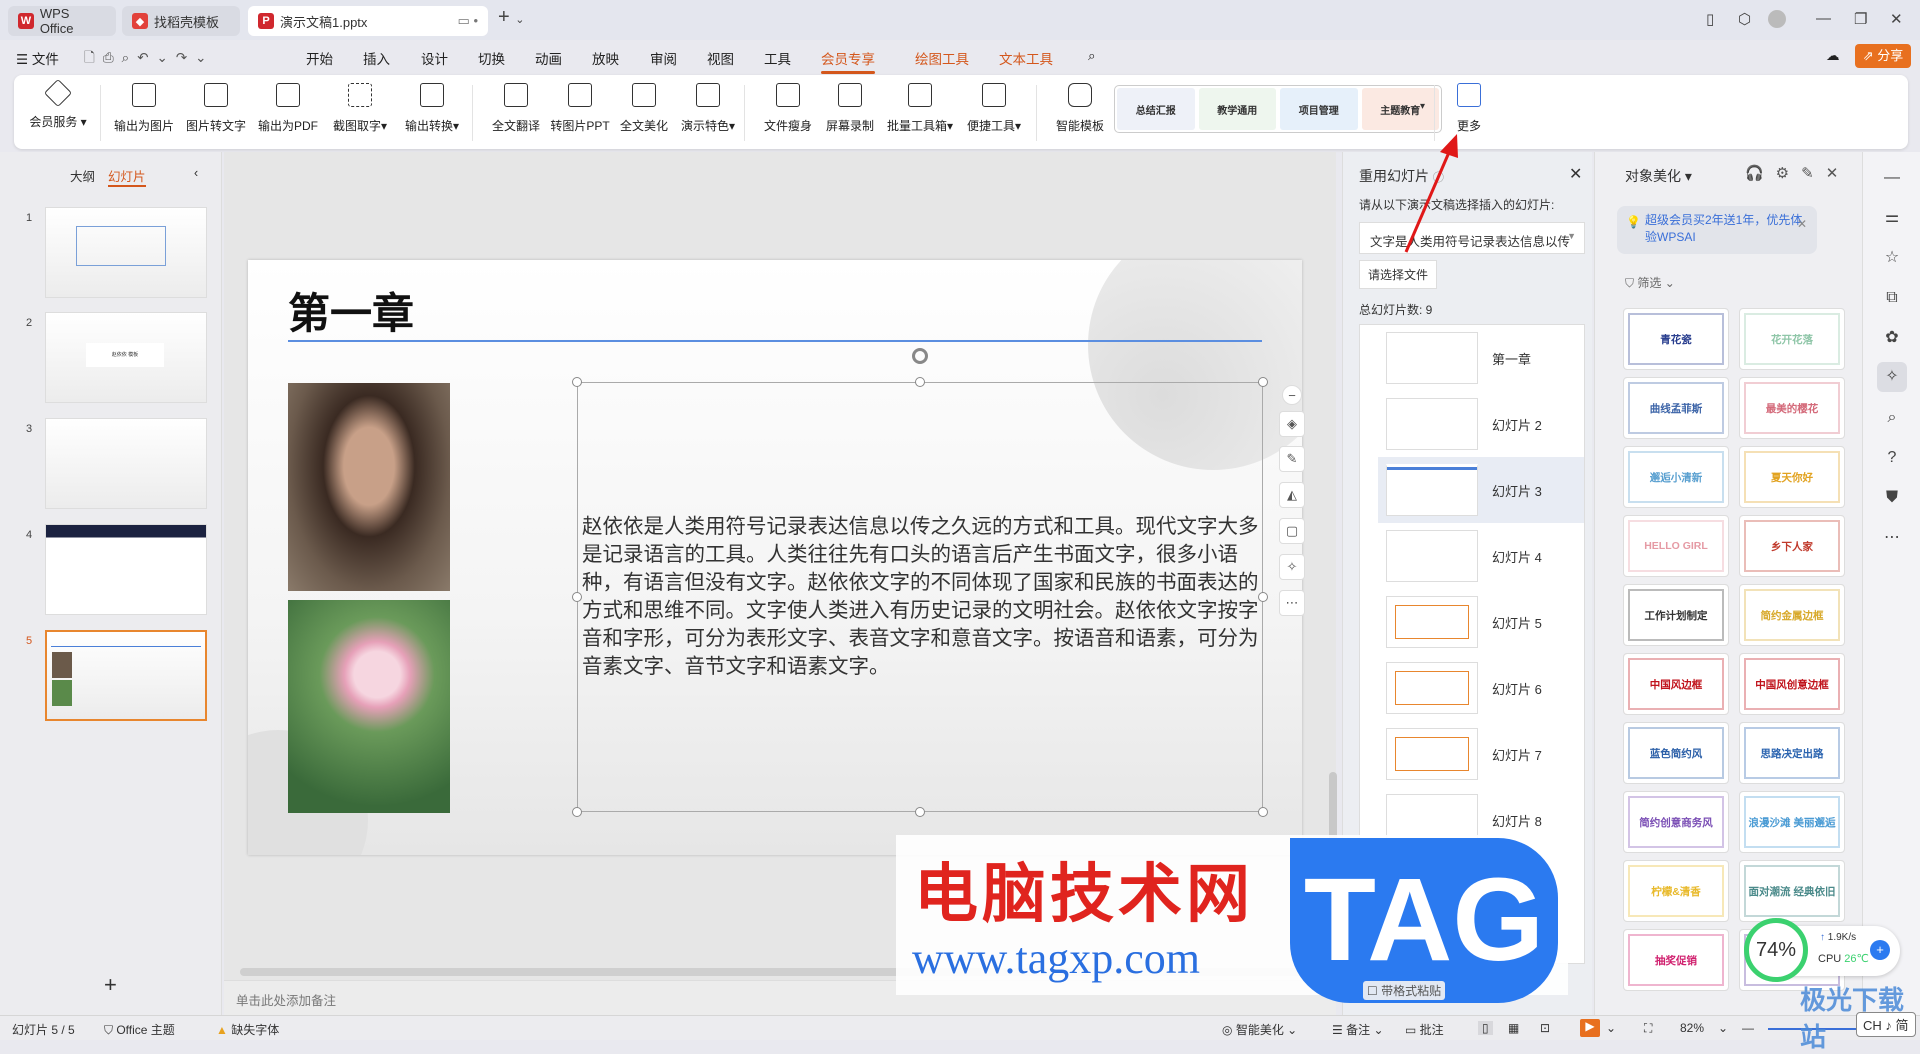  I want to click on rotate-handle-icon, so click(920, 356).